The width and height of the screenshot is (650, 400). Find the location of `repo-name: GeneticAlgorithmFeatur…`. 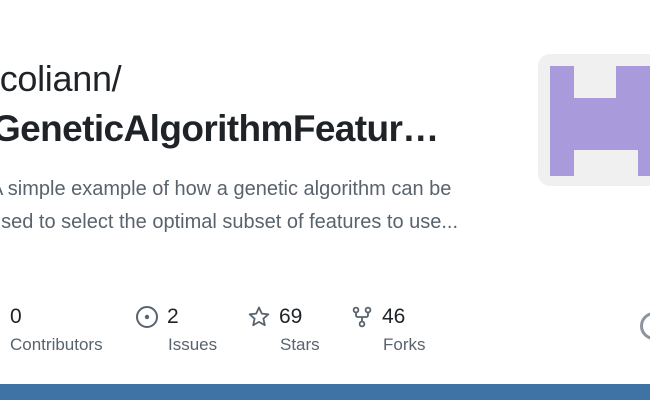

repo-name: GeneticAlgorithmFeatur… is located at coordinates (219, 129).